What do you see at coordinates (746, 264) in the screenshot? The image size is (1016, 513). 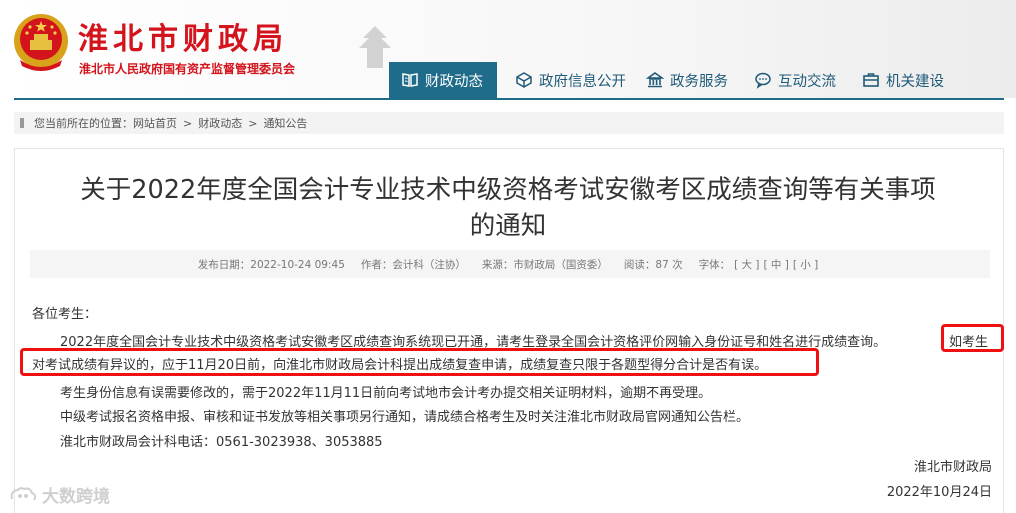 I see `font-size-large-button: [ 大 ]` at bounding box center [746, 264].